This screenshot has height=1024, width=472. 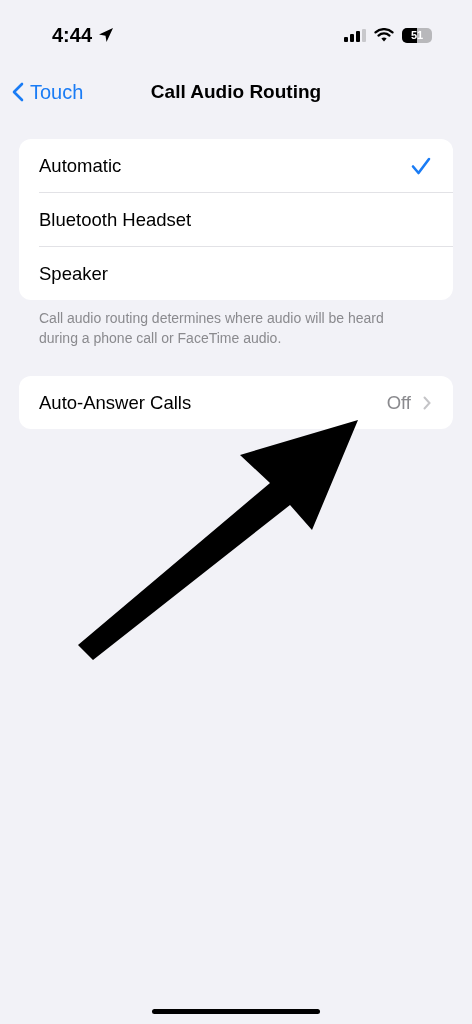 I want to click on back-chevron-icon, so click(x=18, y=92).